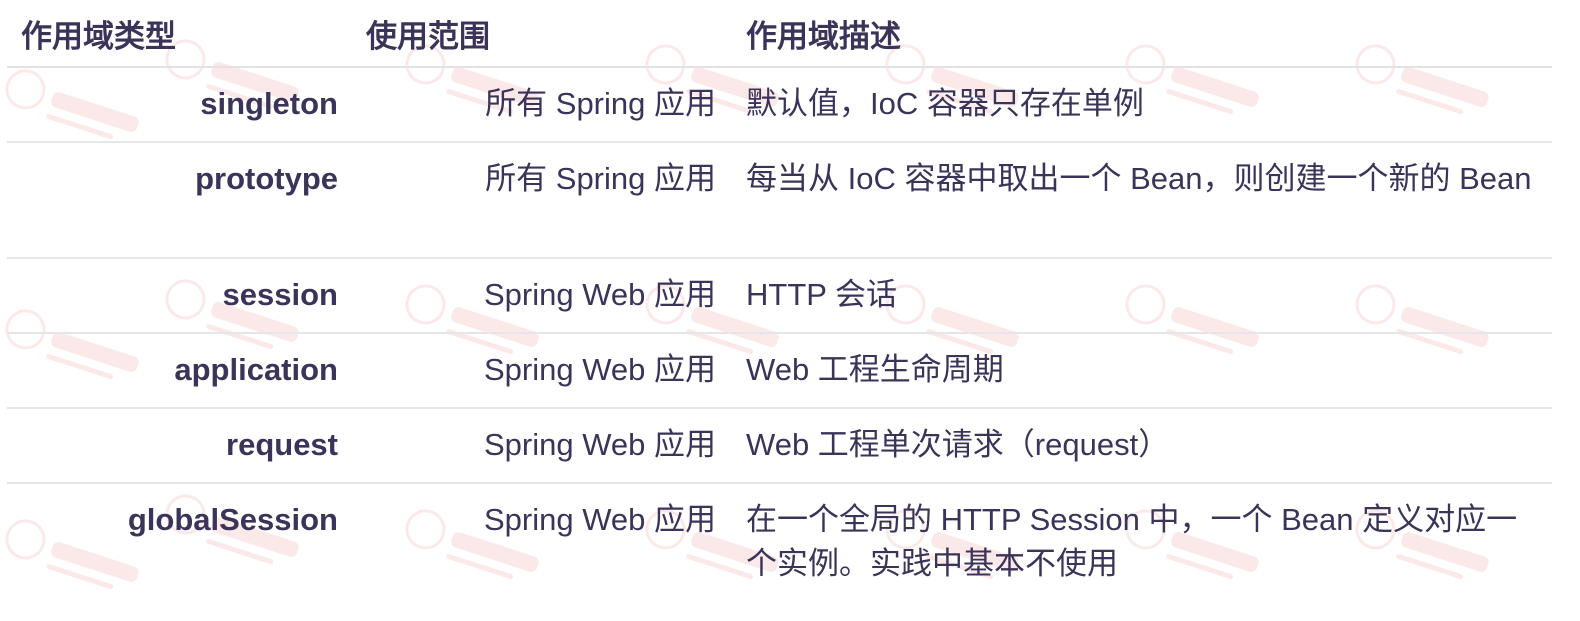  I want to click on header-scope-type: 作用域类型, so click(186, 34).